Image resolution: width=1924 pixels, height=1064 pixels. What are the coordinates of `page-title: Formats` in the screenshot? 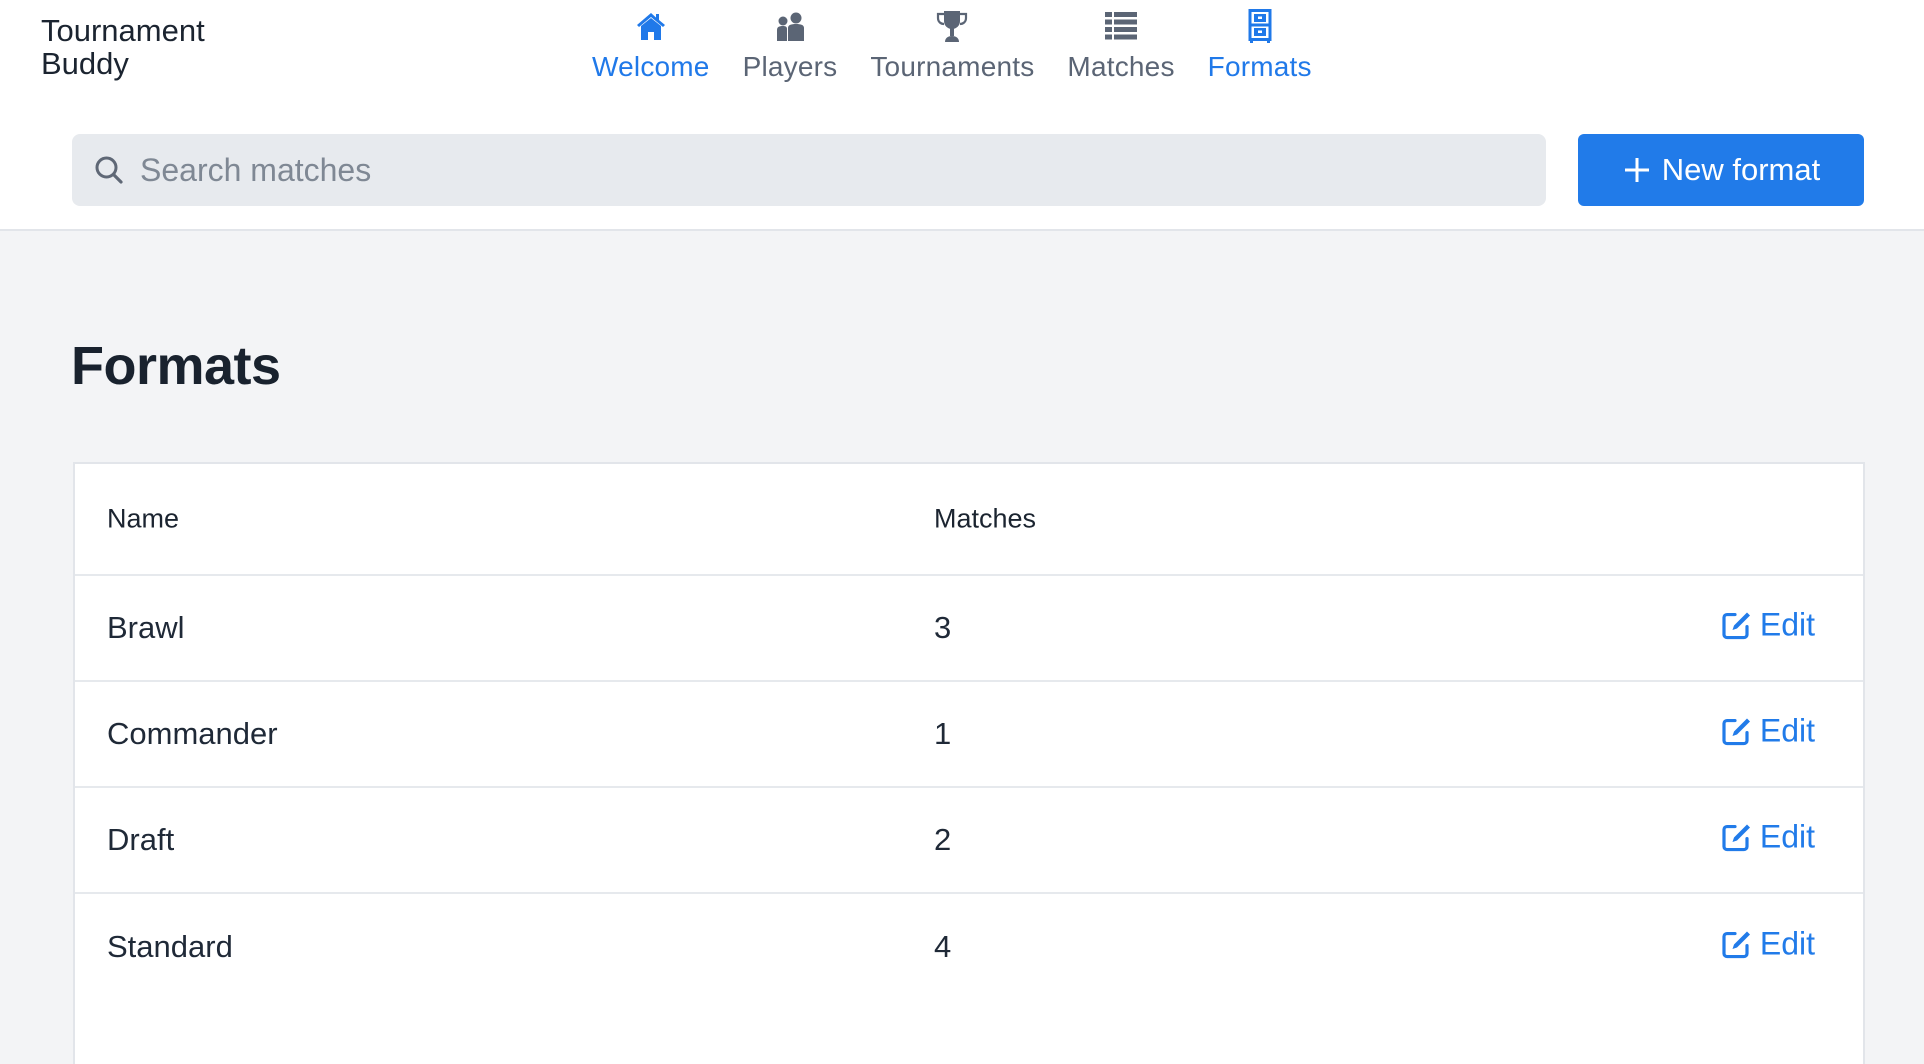 It's located at (176, 366).